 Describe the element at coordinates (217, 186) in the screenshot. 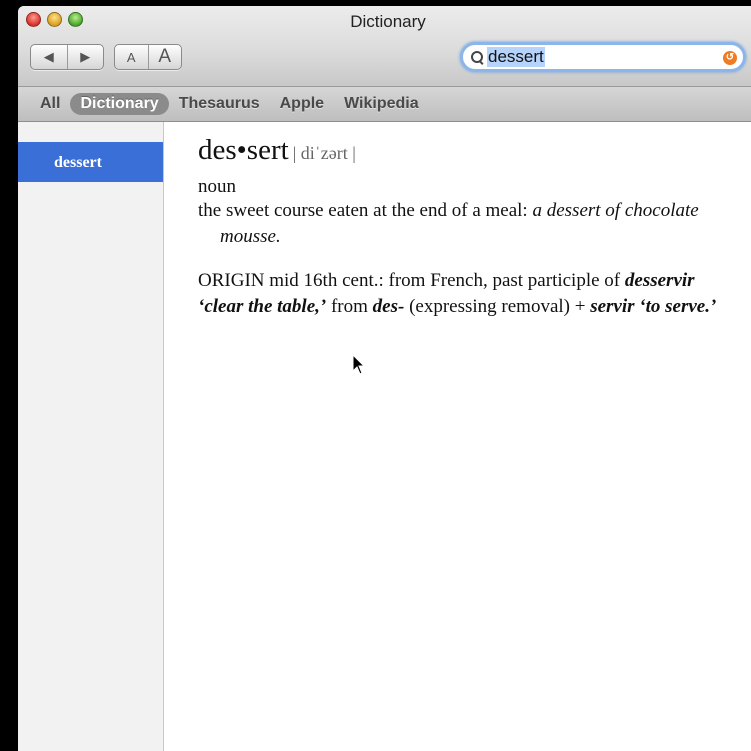

I see `part-of-speech: noun` at that location.